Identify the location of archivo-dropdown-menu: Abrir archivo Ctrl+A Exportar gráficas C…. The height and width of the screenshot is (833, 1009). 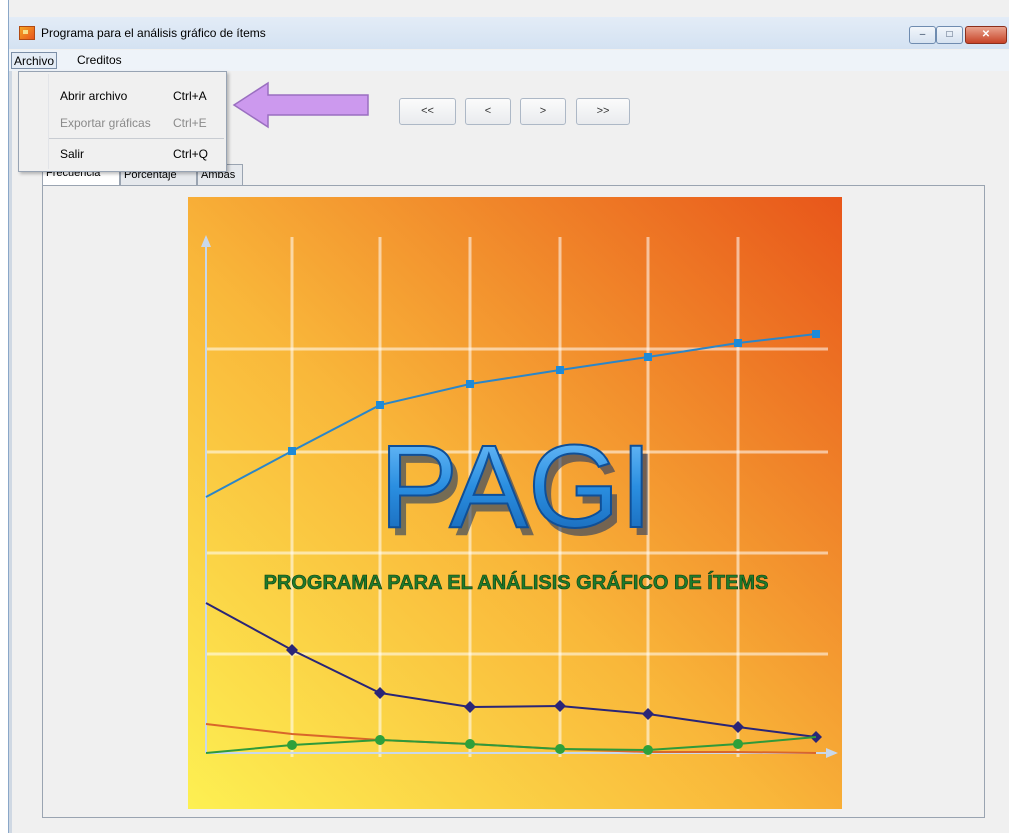
(122, 121).